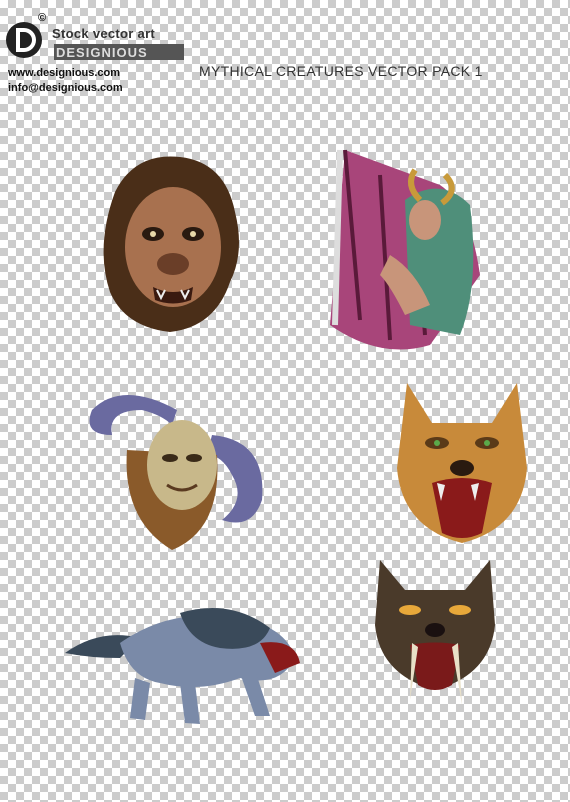 This screenshot has width=570, height=802. Describe the element at coordinates (65, 88) in the screenshot. I see `email-link: info@designious.com` at that location.